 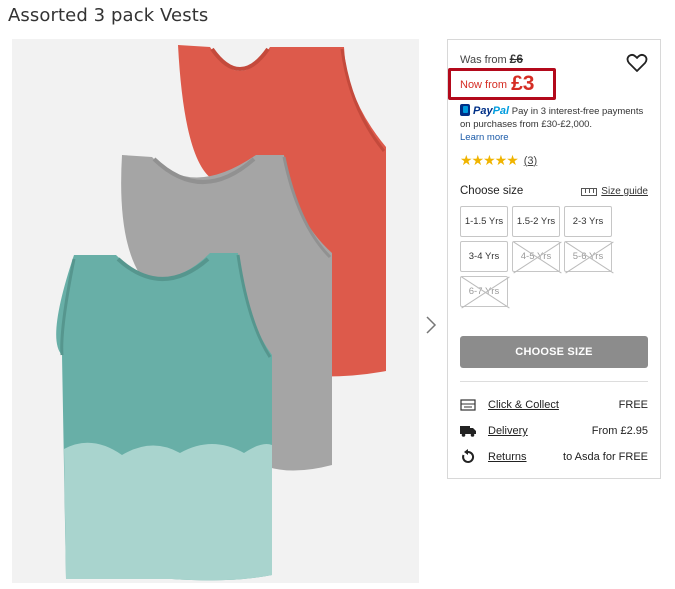 What do you see at coordinates (619, 431) in the screenshot?
I see `delivery-value: From £2.95` at bounding box center [619, 431].